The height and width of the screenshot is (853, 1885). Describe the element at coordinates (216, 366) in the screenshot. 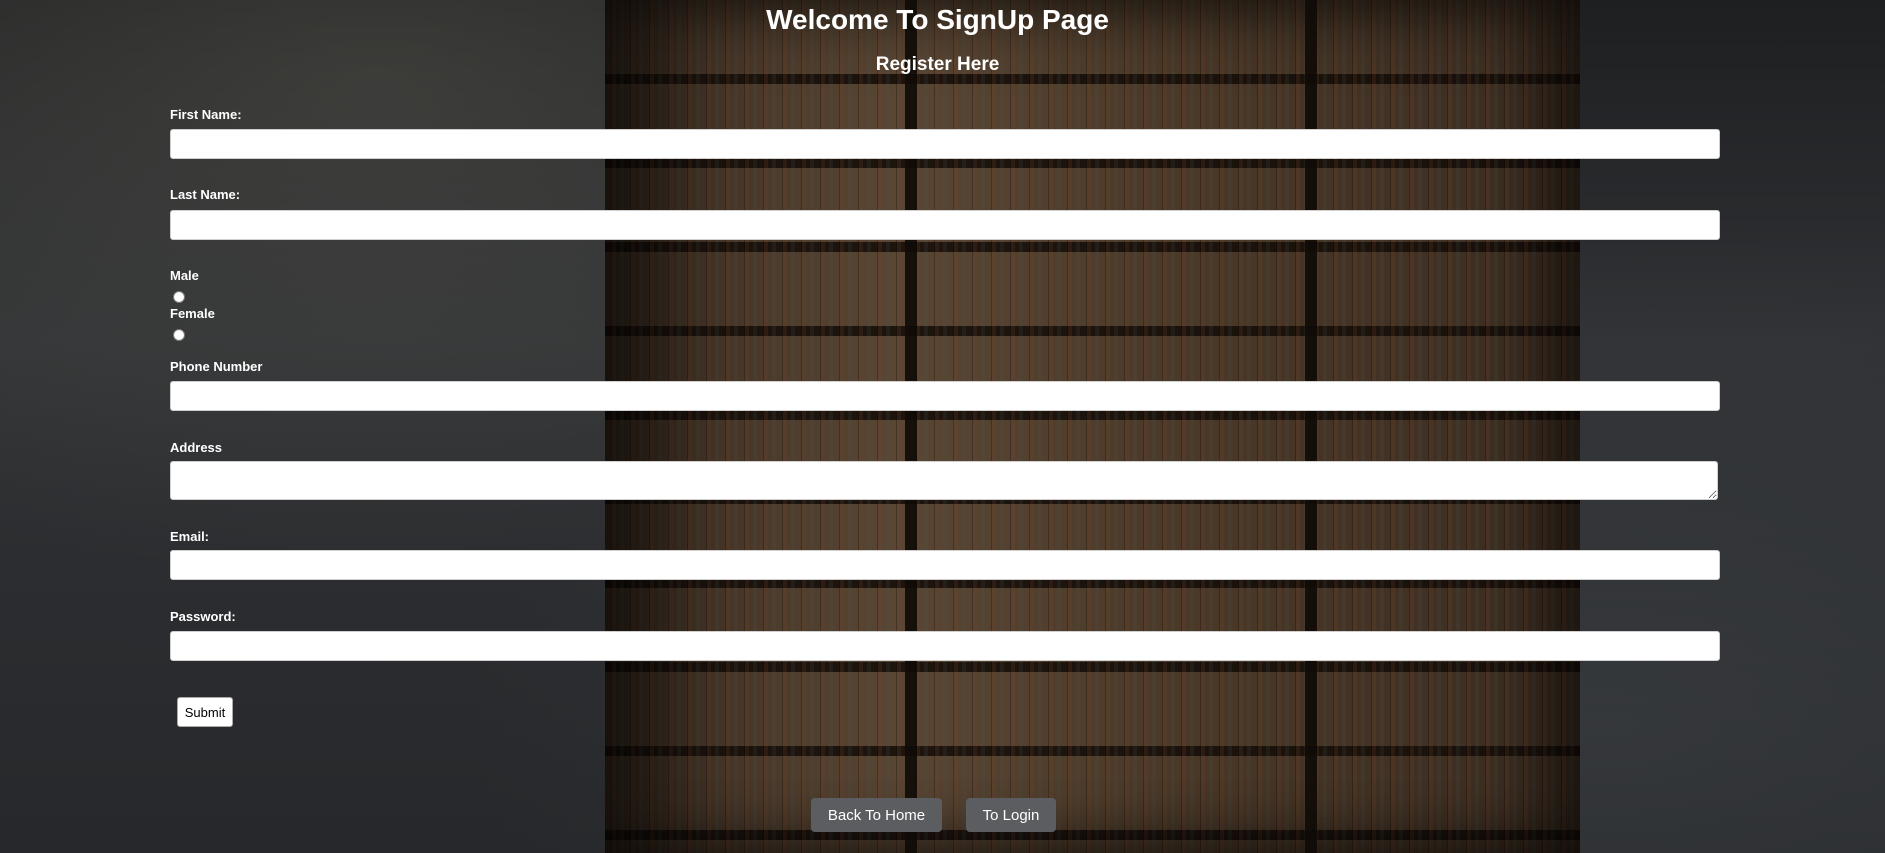

I see `phone-number-label: Phone Number` at that location.